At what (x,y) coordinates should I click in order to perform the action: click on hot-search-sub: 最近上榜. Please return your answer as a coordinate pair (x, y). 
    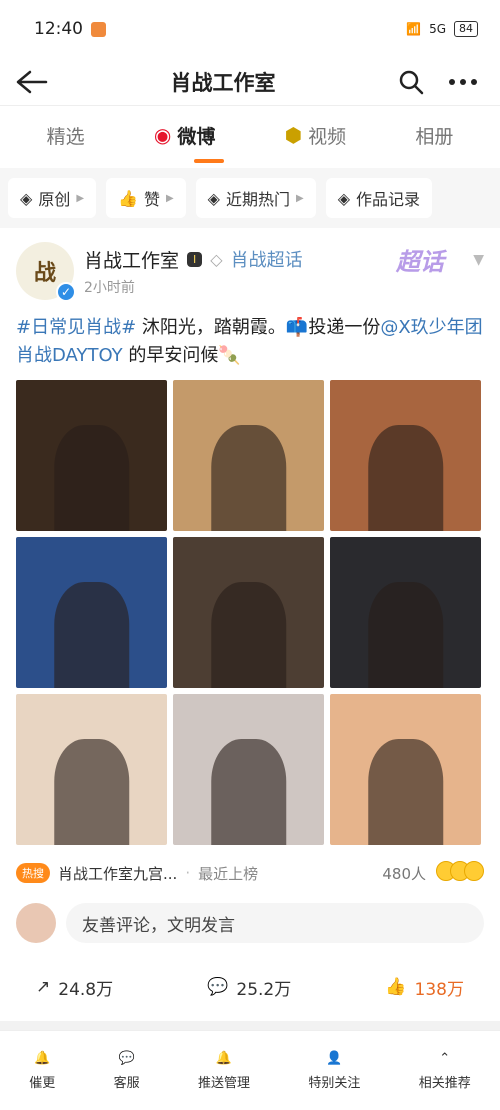
    Looking at the image, I should click on (228, 873).